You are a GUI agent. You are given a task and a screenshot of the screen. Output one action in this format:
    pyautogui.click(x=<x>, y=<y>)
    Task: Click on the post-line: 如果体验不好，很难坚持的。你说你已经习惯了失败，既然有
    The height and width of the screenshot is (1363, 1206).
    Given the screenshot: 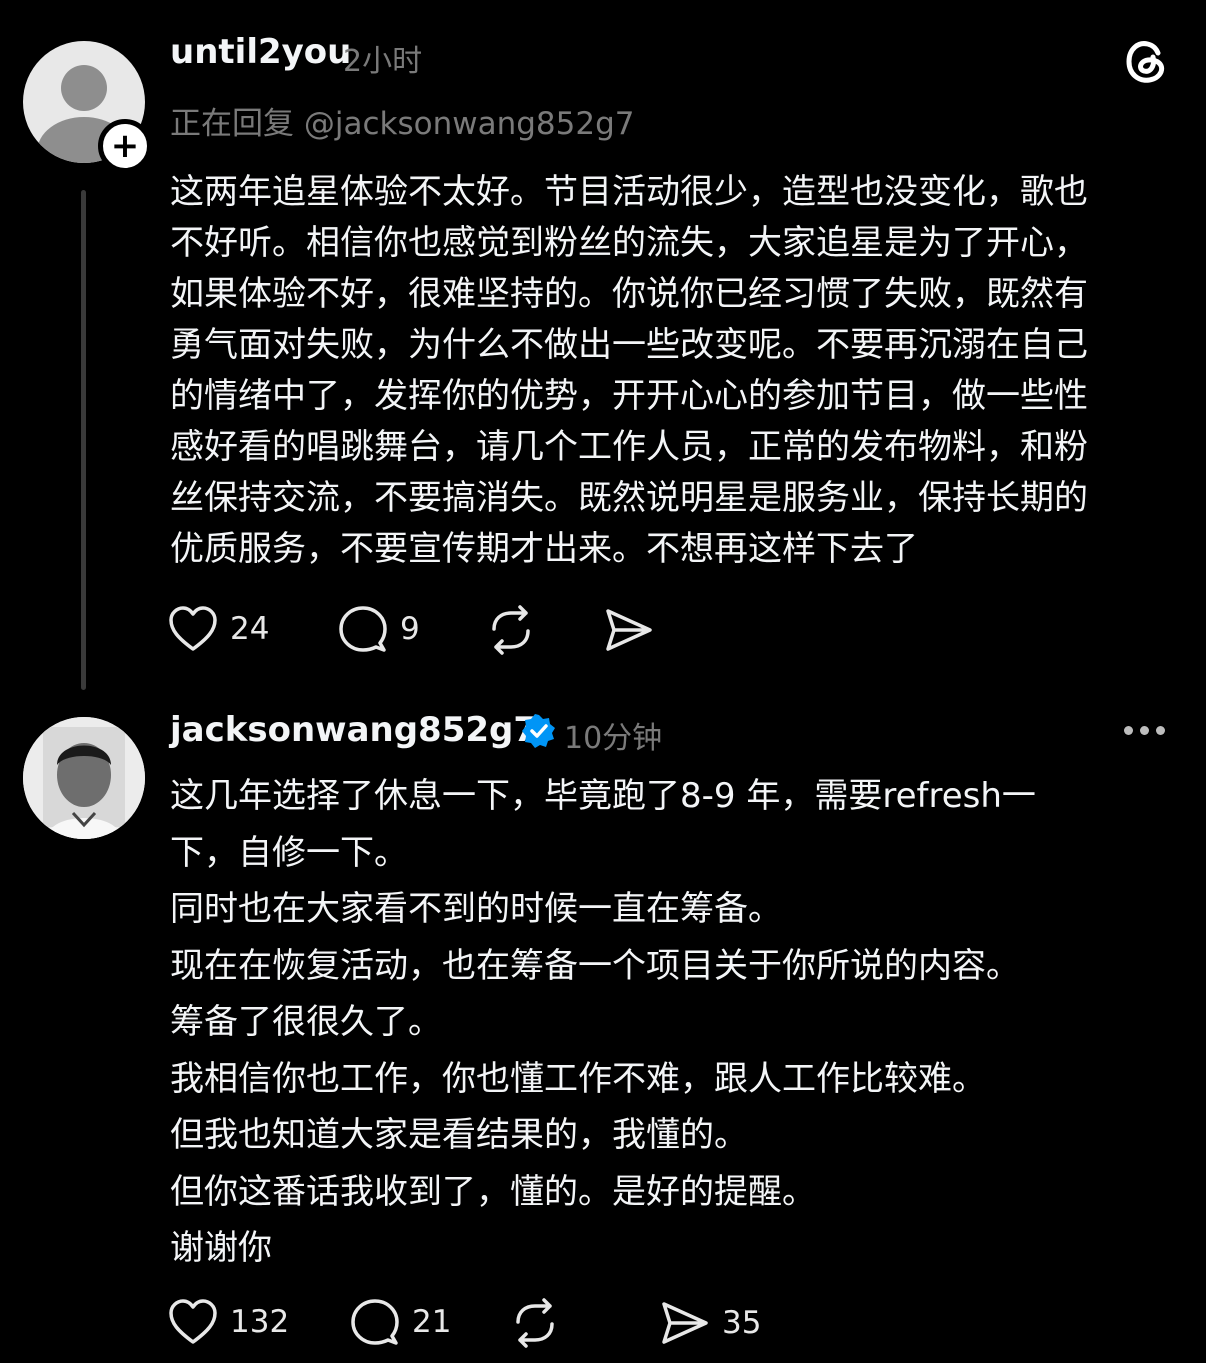 What is the action you would take?
    pyautogui.click(x=629, y=294)
    